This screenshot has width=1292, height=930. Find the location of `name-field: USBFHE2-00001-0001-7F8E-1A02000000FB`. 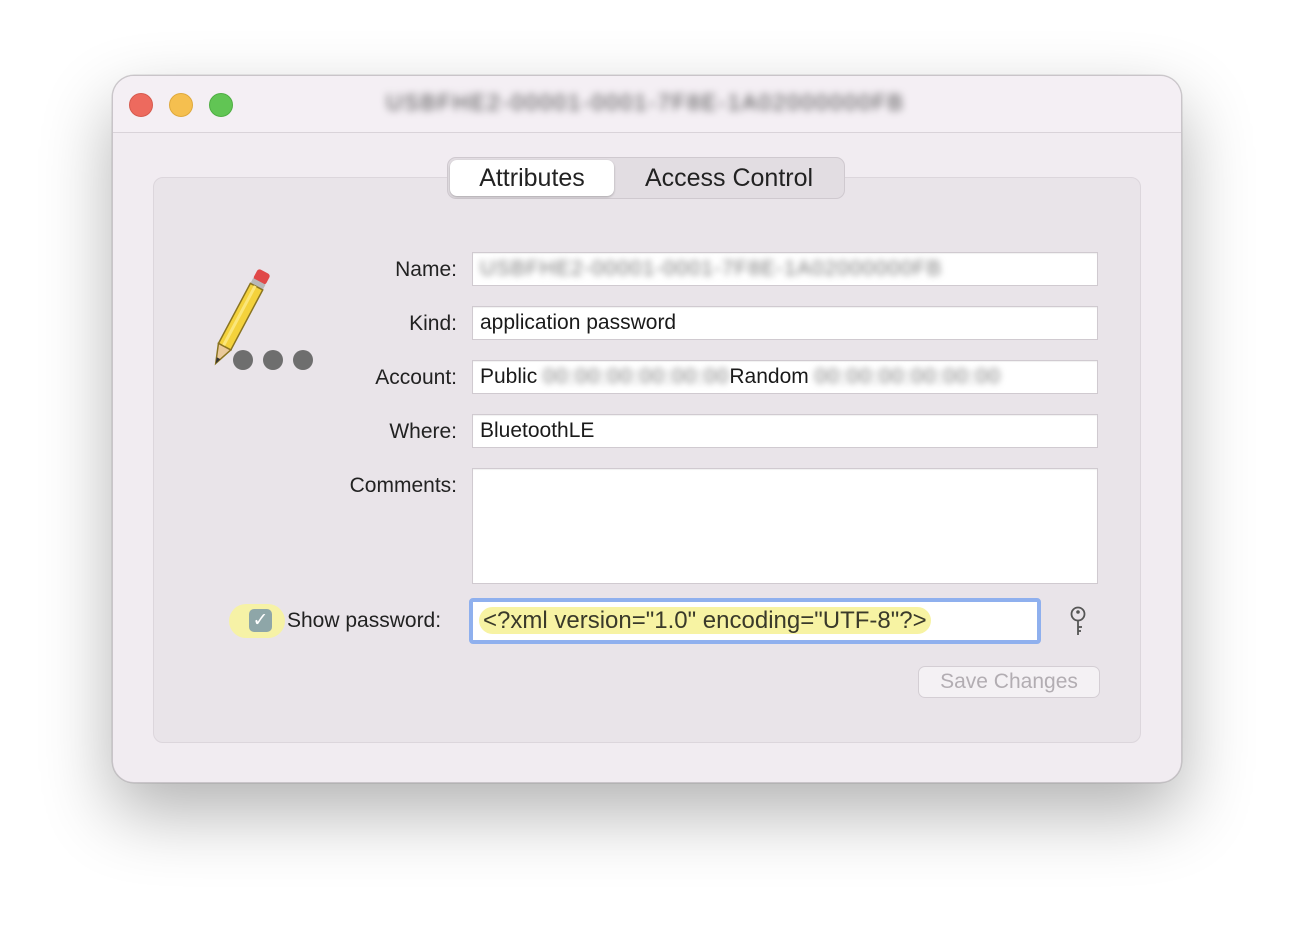

name-field: USBFHE2-00001-0001-7F8E-1A02000000FB is located at coordinates (785, 269).